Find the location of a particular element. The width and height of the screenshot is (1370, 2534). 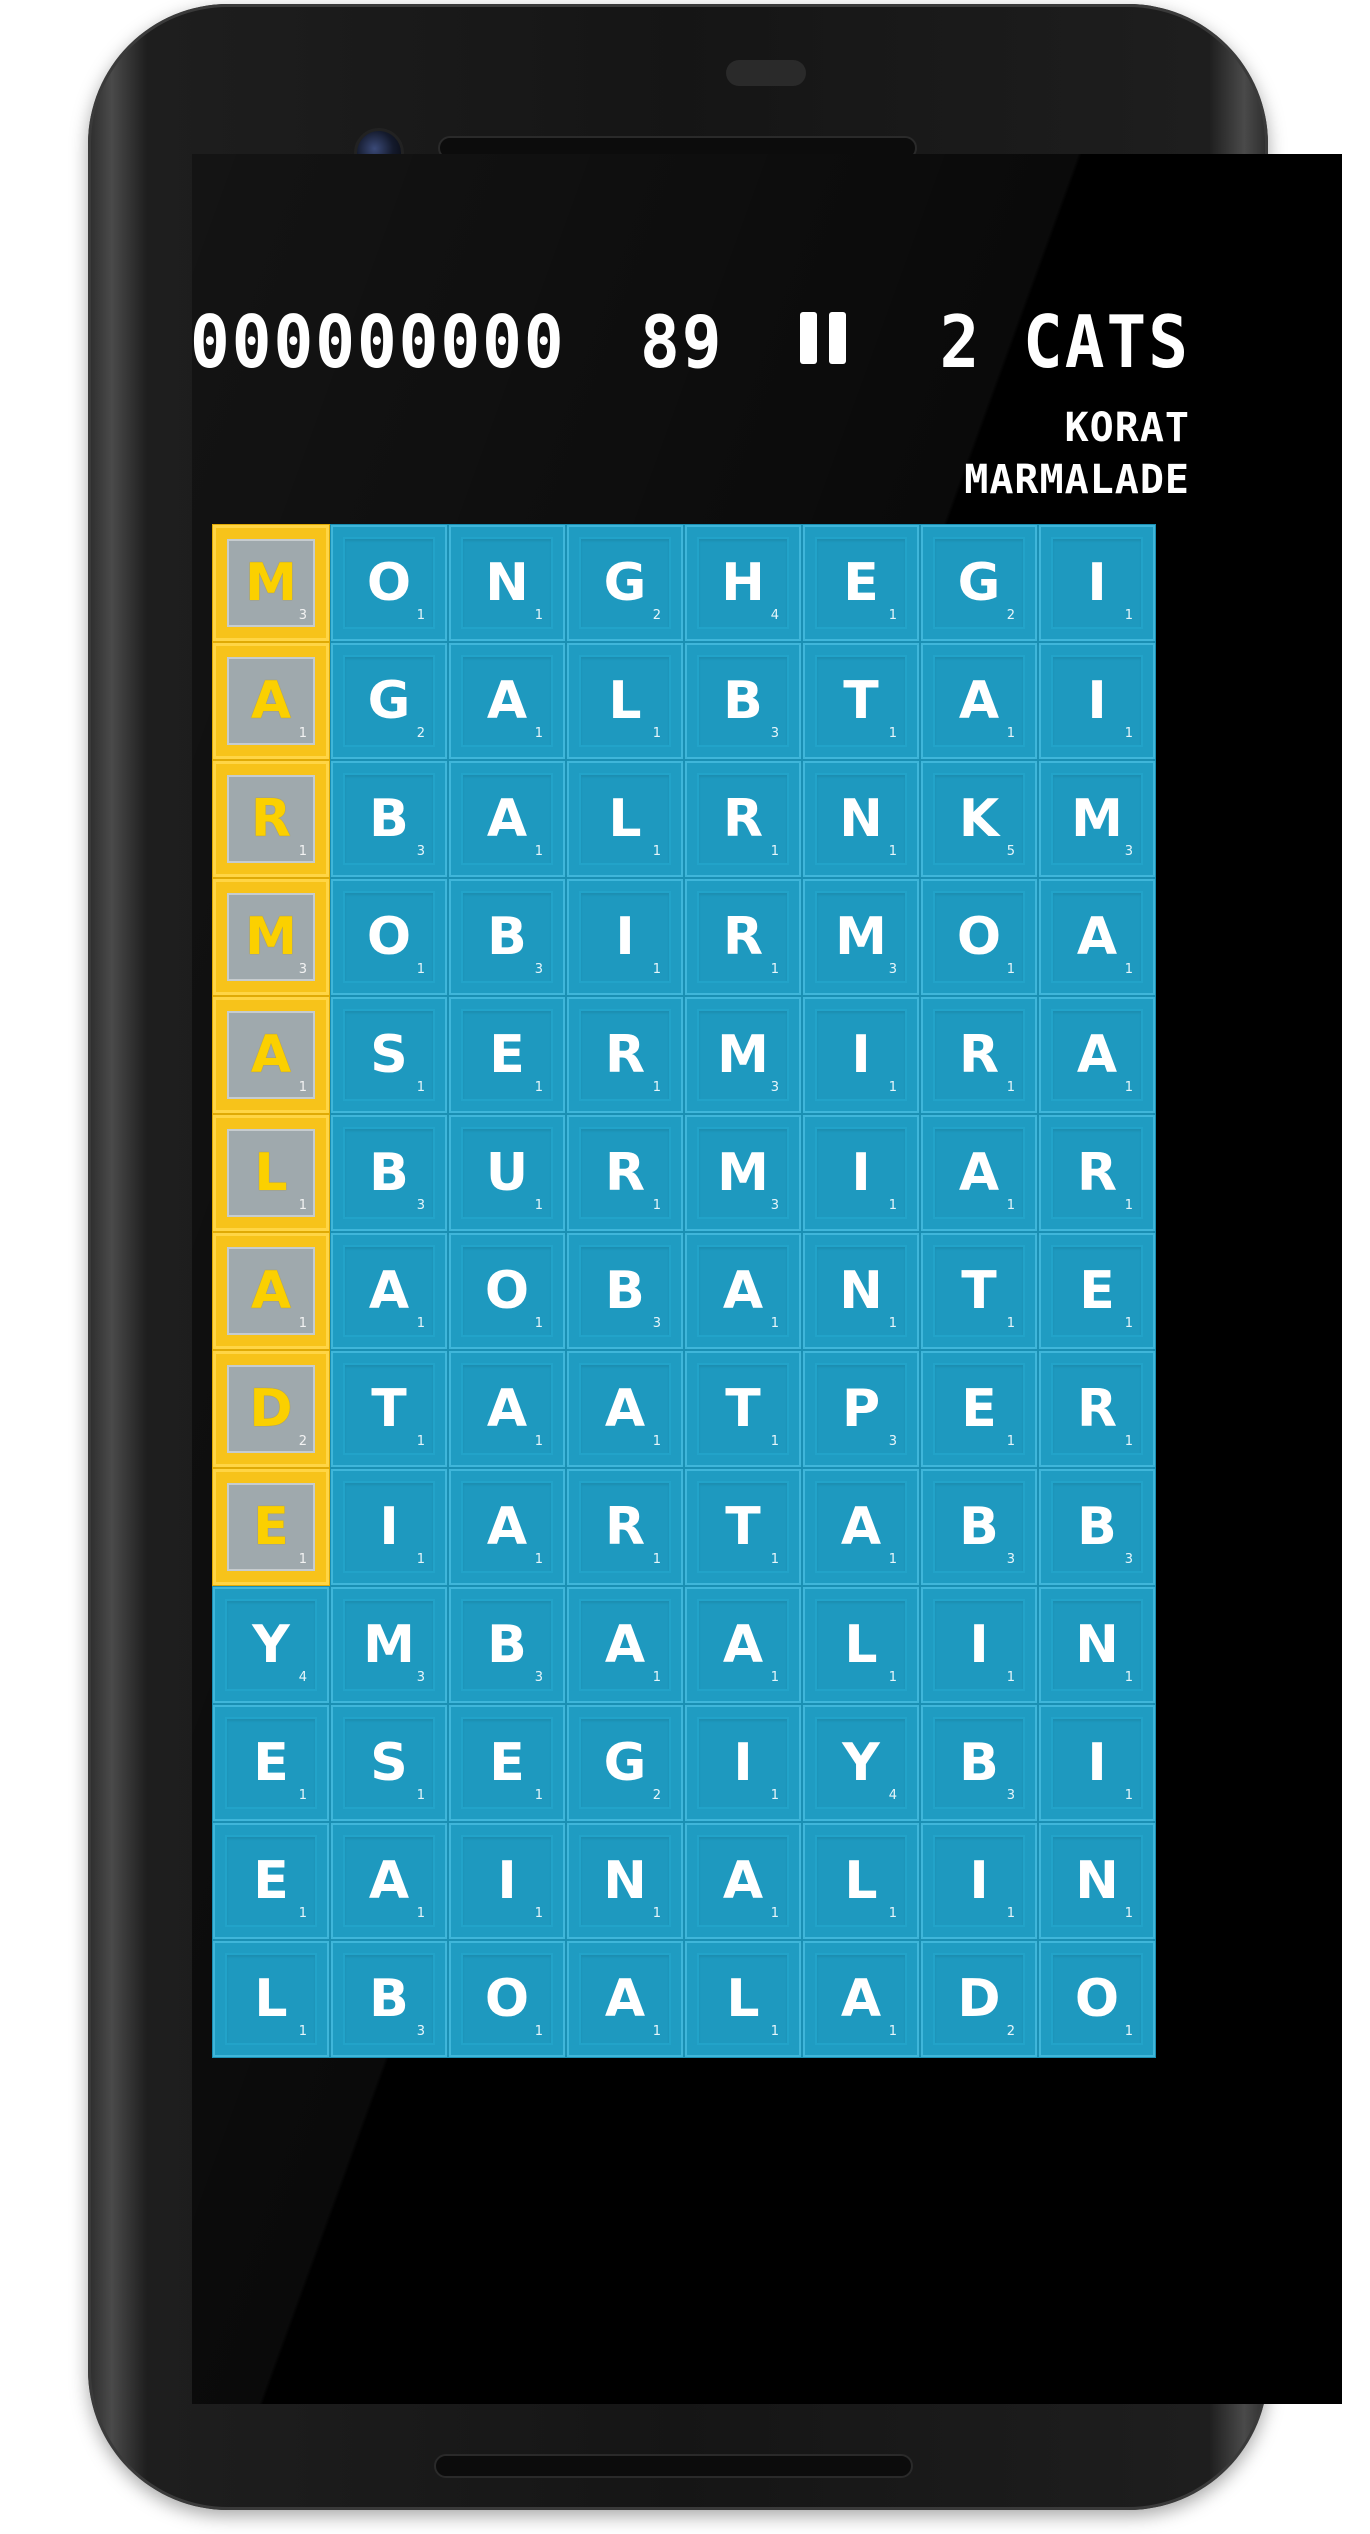

letter-tile-selected: R1 is located at coordinates (271, 819).